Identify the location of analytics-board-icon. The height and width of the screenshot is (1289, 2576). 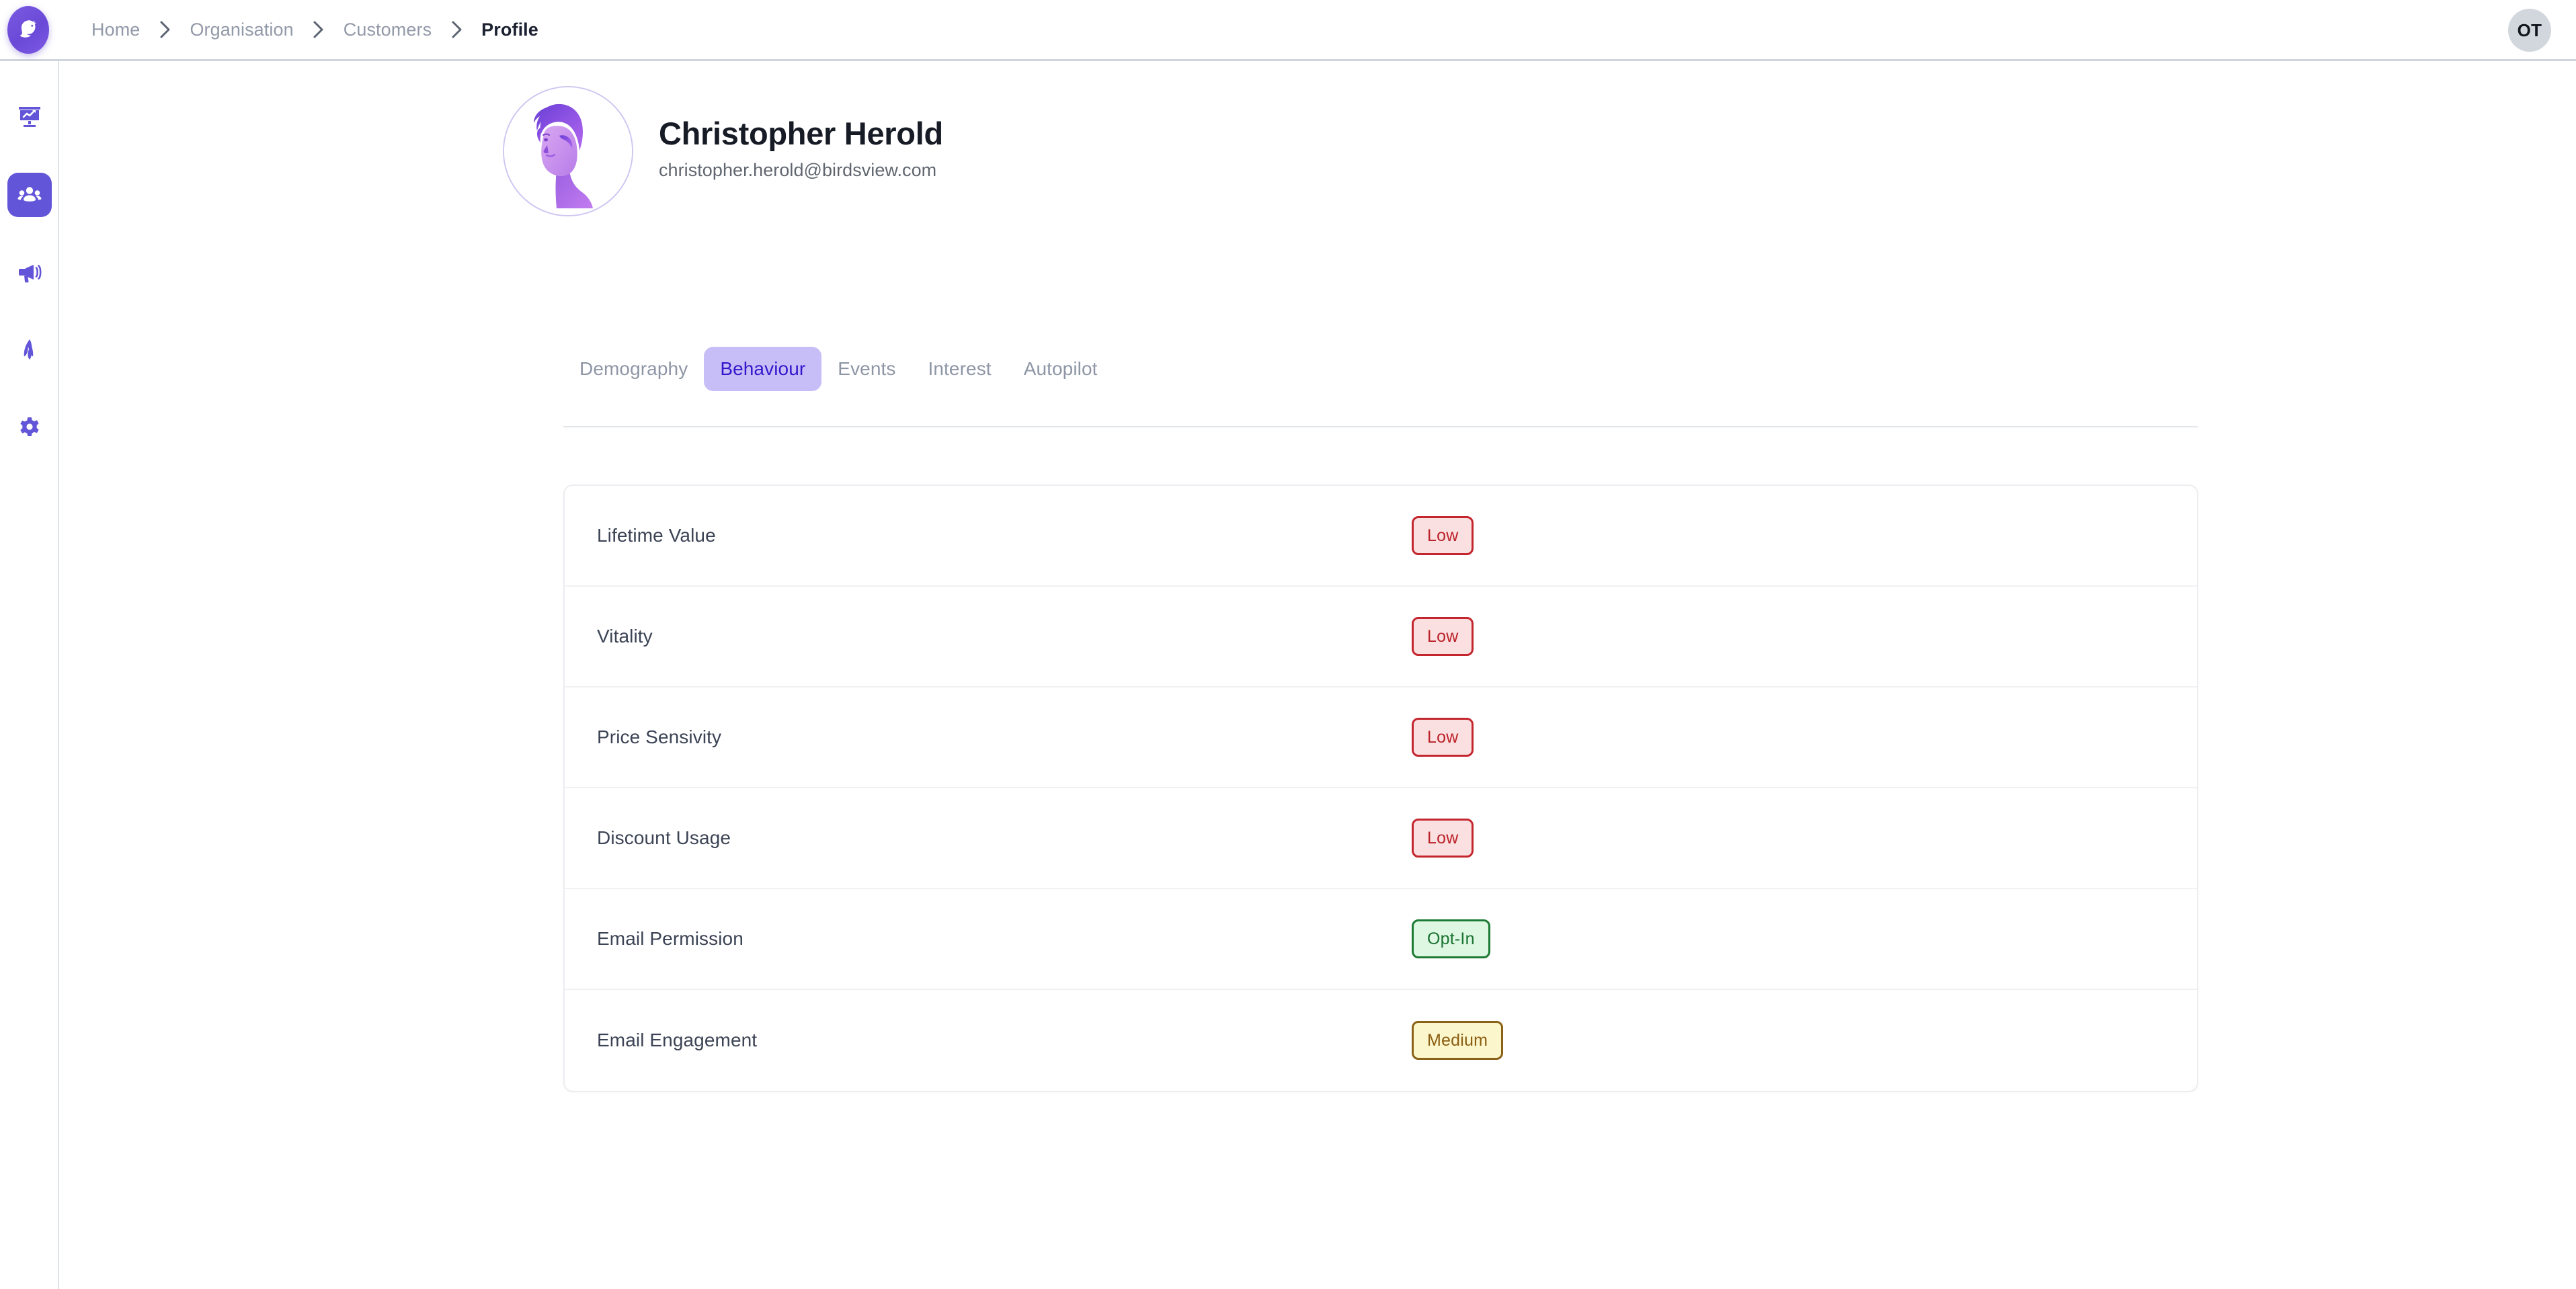
(29, 117).